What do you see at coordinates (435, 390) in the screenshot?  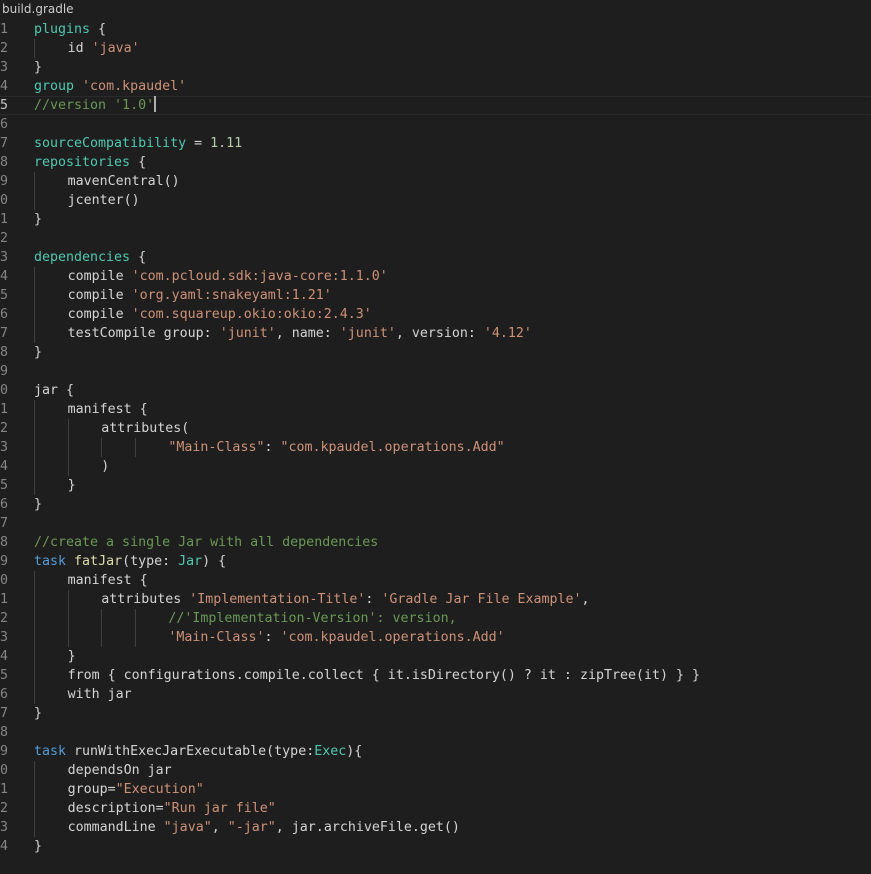 I see `code-line: 0 jar {` at bounding box center [435, 390].